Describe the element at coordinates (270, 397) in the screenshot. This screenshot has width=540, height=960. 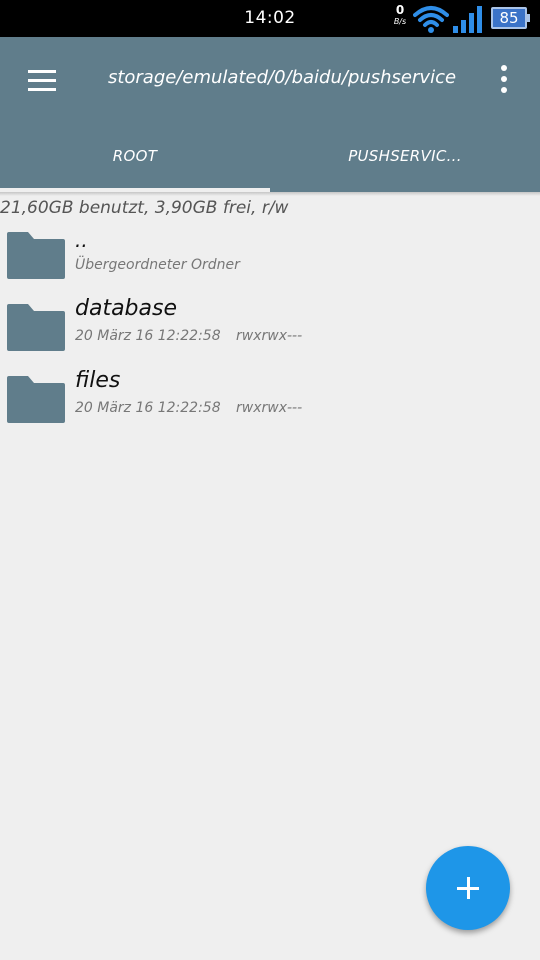
I see `file-item-files: files 20 März 16 12:22:58 rwxrwx---` at that location.